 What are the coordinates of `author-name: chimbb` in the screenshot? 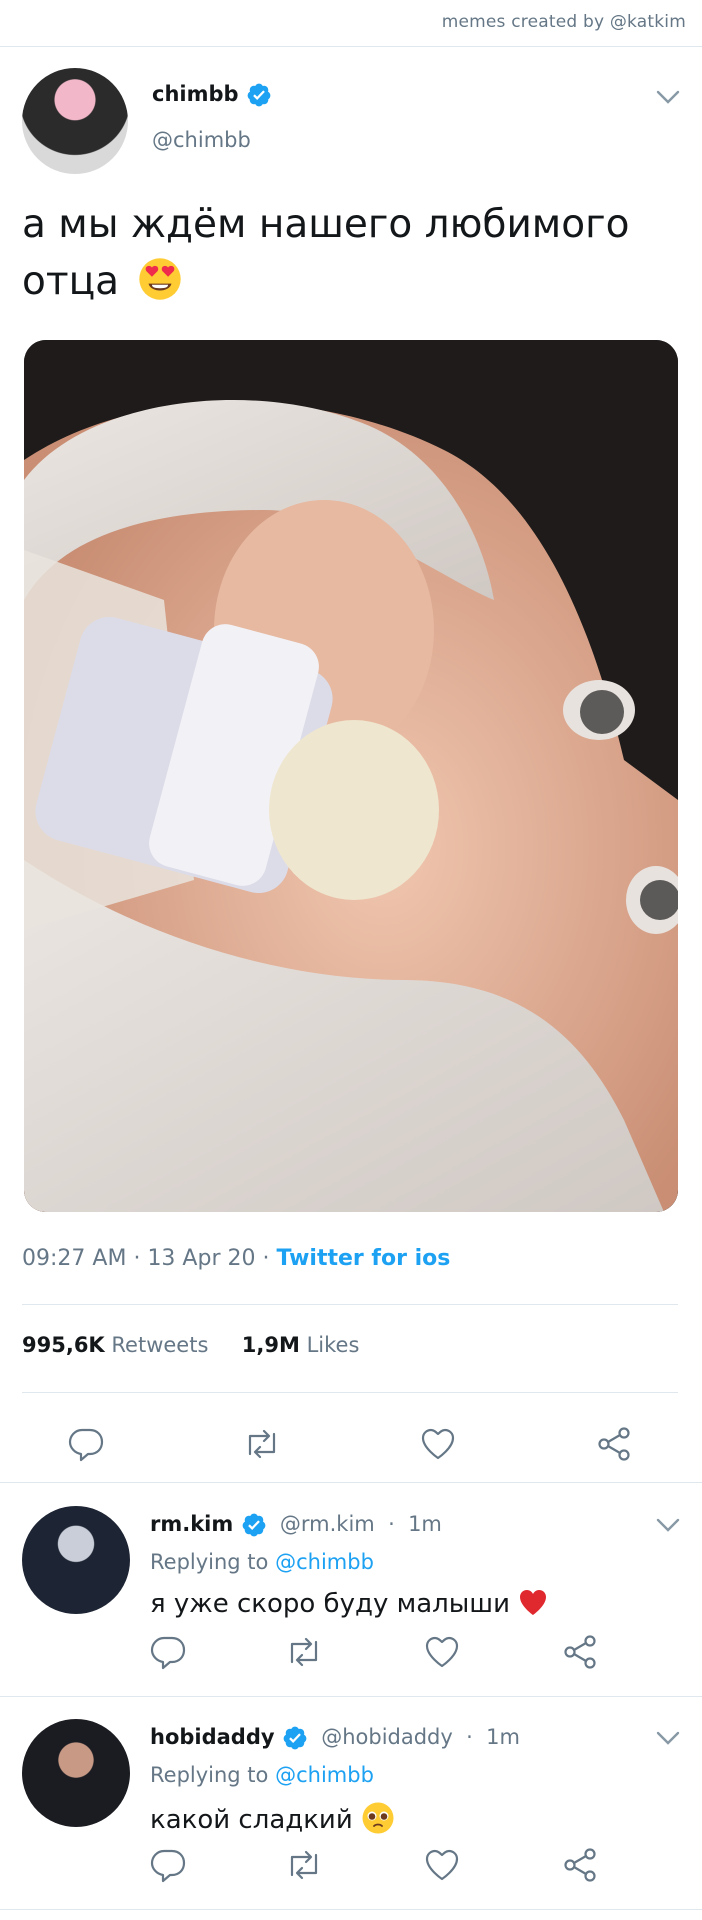 It's located at (195, 94).